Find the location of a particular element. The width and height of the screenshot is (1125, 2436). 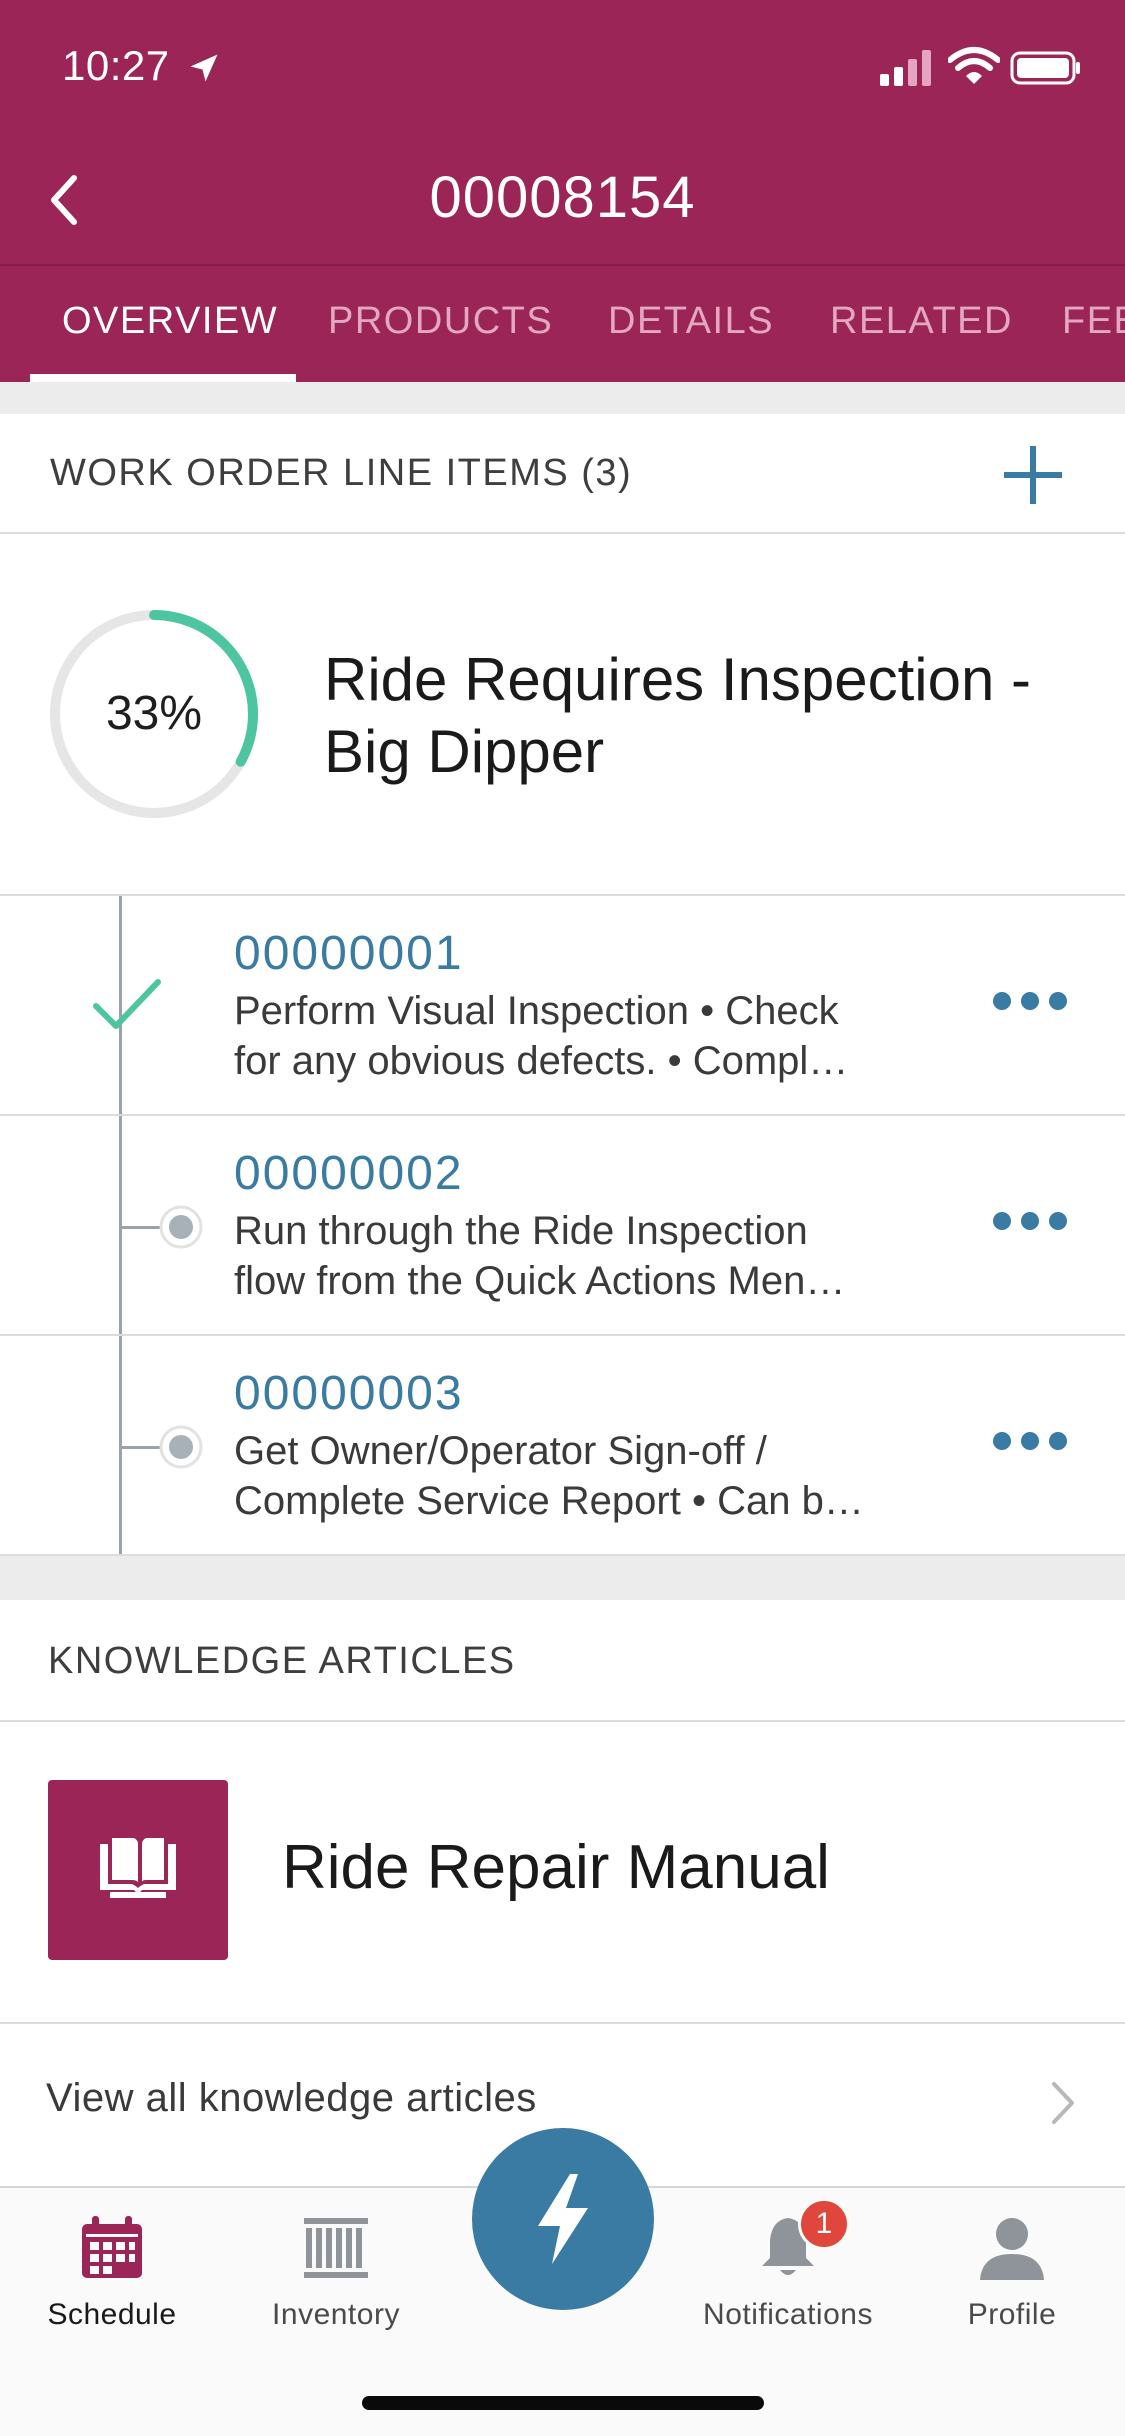

status-bar: 10:27 is located at coordinates (562, 70).